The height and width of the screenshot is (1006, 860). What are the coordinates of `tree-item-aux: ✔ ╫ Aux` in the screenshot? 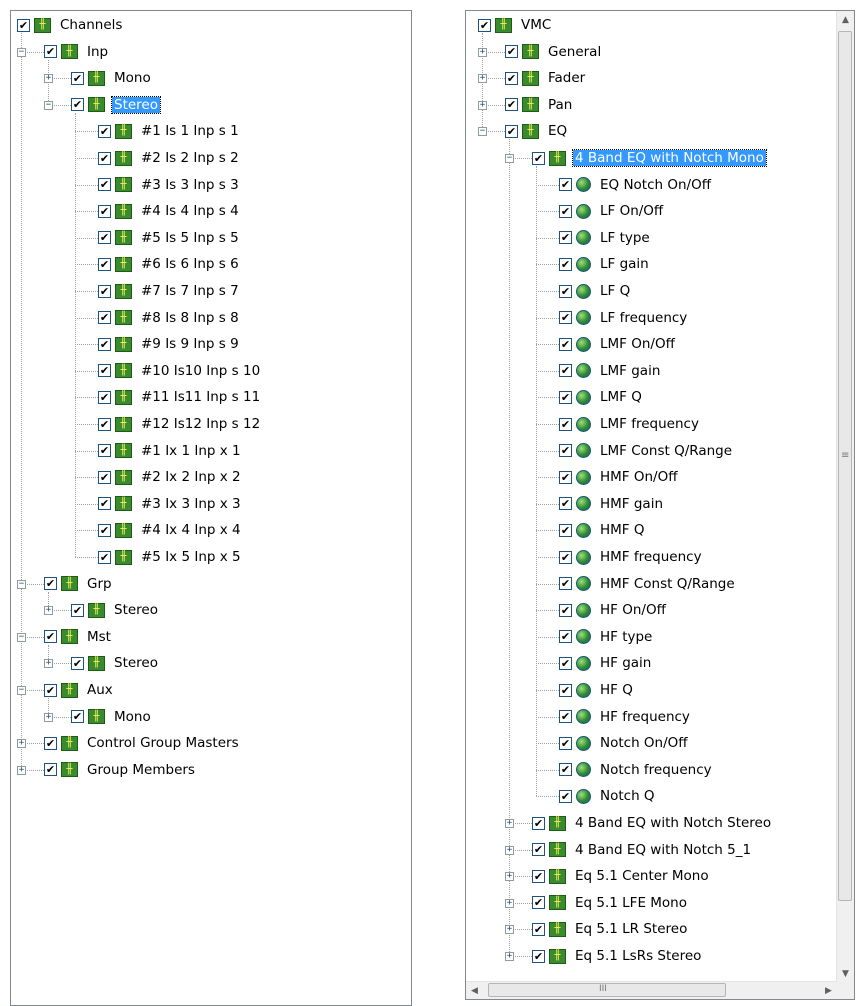 It's located at (79, 690).